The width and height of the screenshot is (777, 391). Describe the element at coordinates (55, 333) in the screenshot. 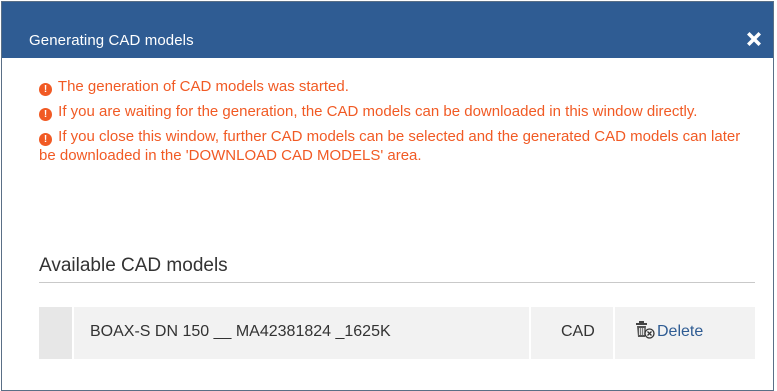

I see `row-handle` at that location.